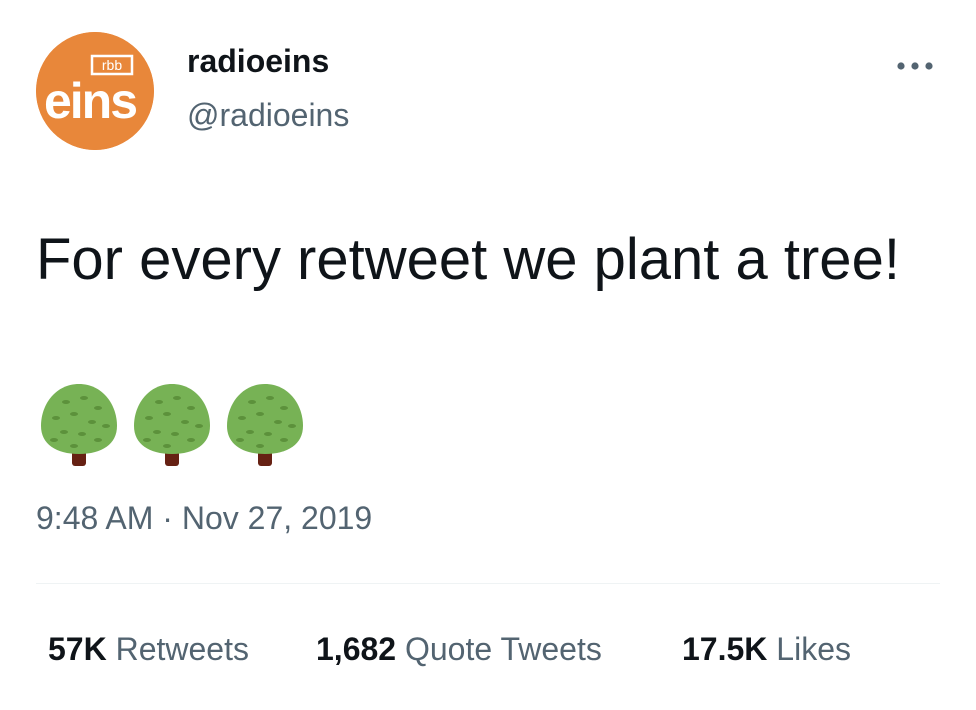  What do you see at coordinates (356, 649) in the screenshot?
I see `quote-tweets-count: 1,682` at bounding box center [356, 649].